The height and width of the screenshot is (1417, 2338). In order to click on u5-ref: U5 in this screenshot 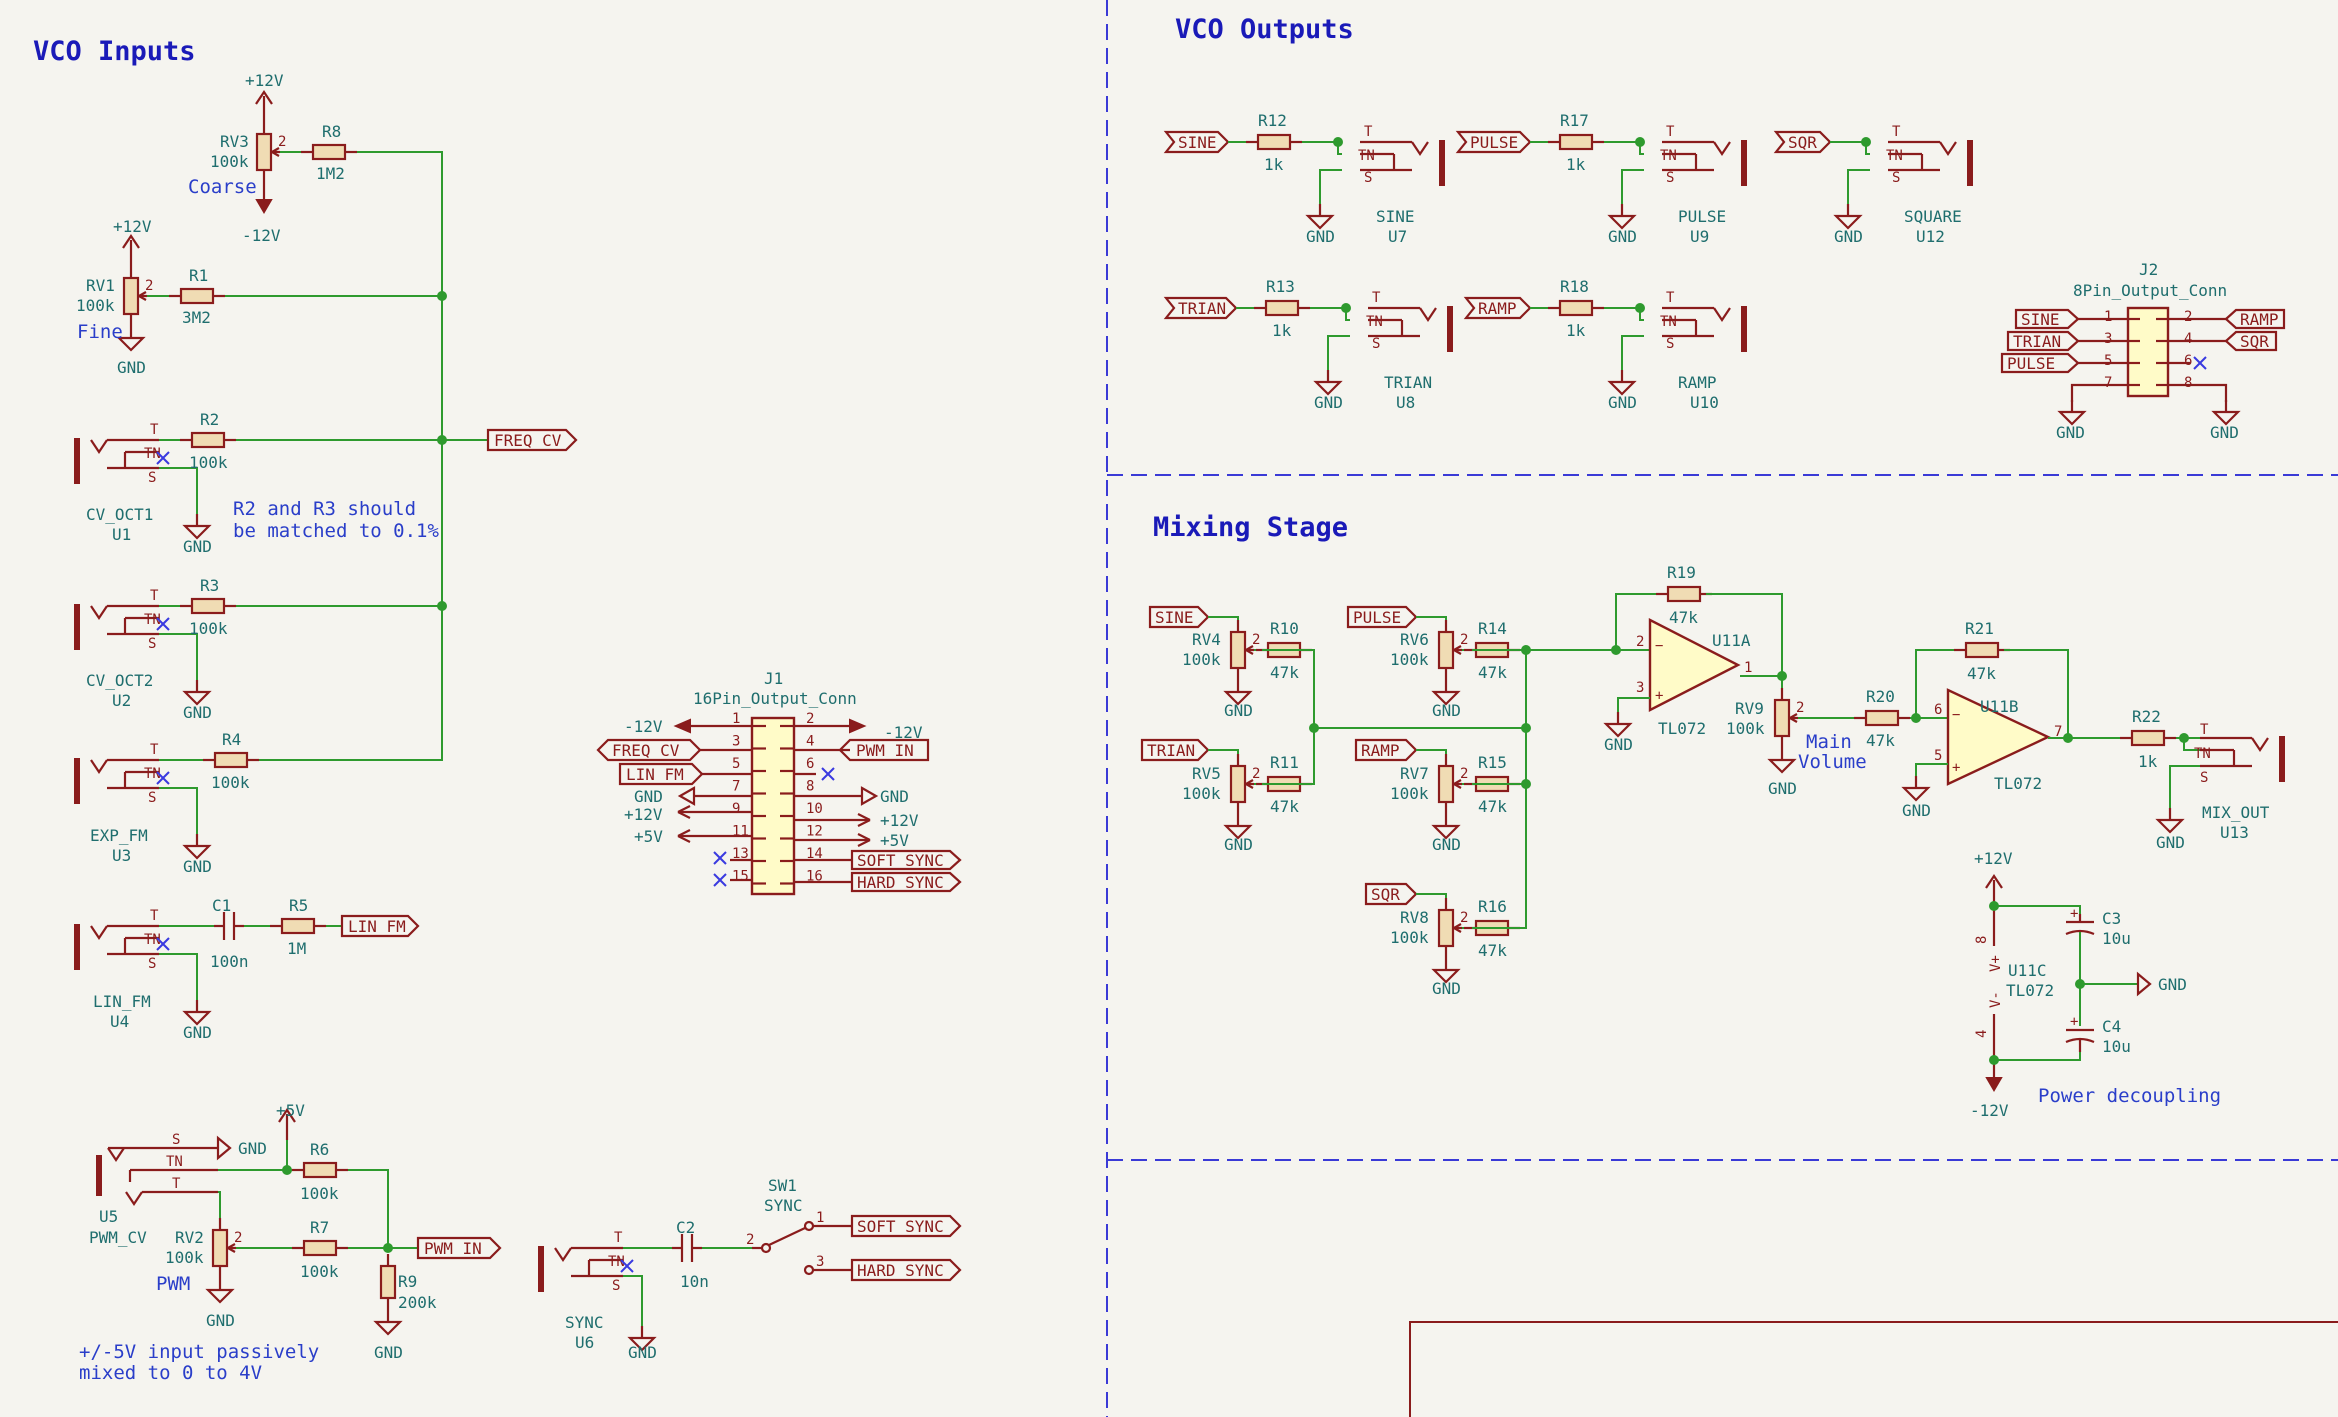, I will do `click(108, 1216)`.